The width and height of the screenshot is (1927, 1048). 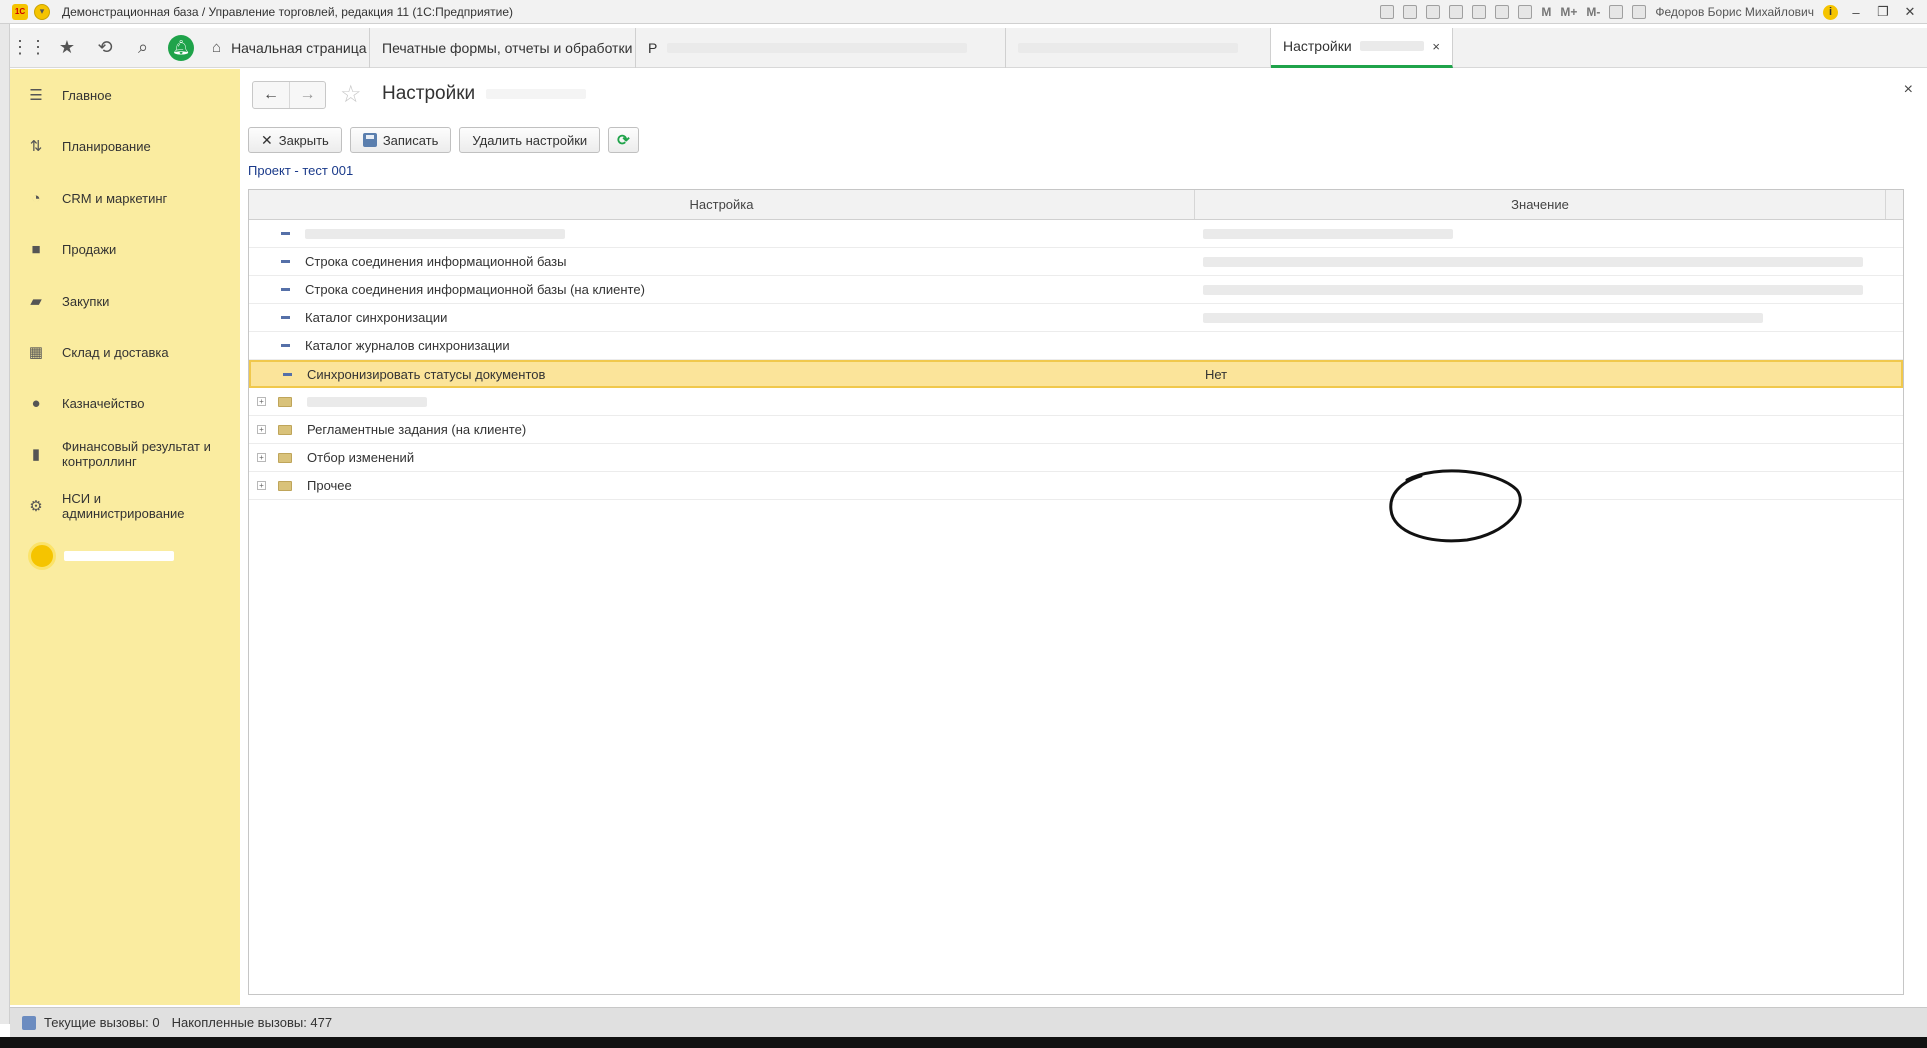 What do you see at coordinates (429, 93) in the screenshot?
I see `page-title-text: Настройки` at bounding box center [429, 93].